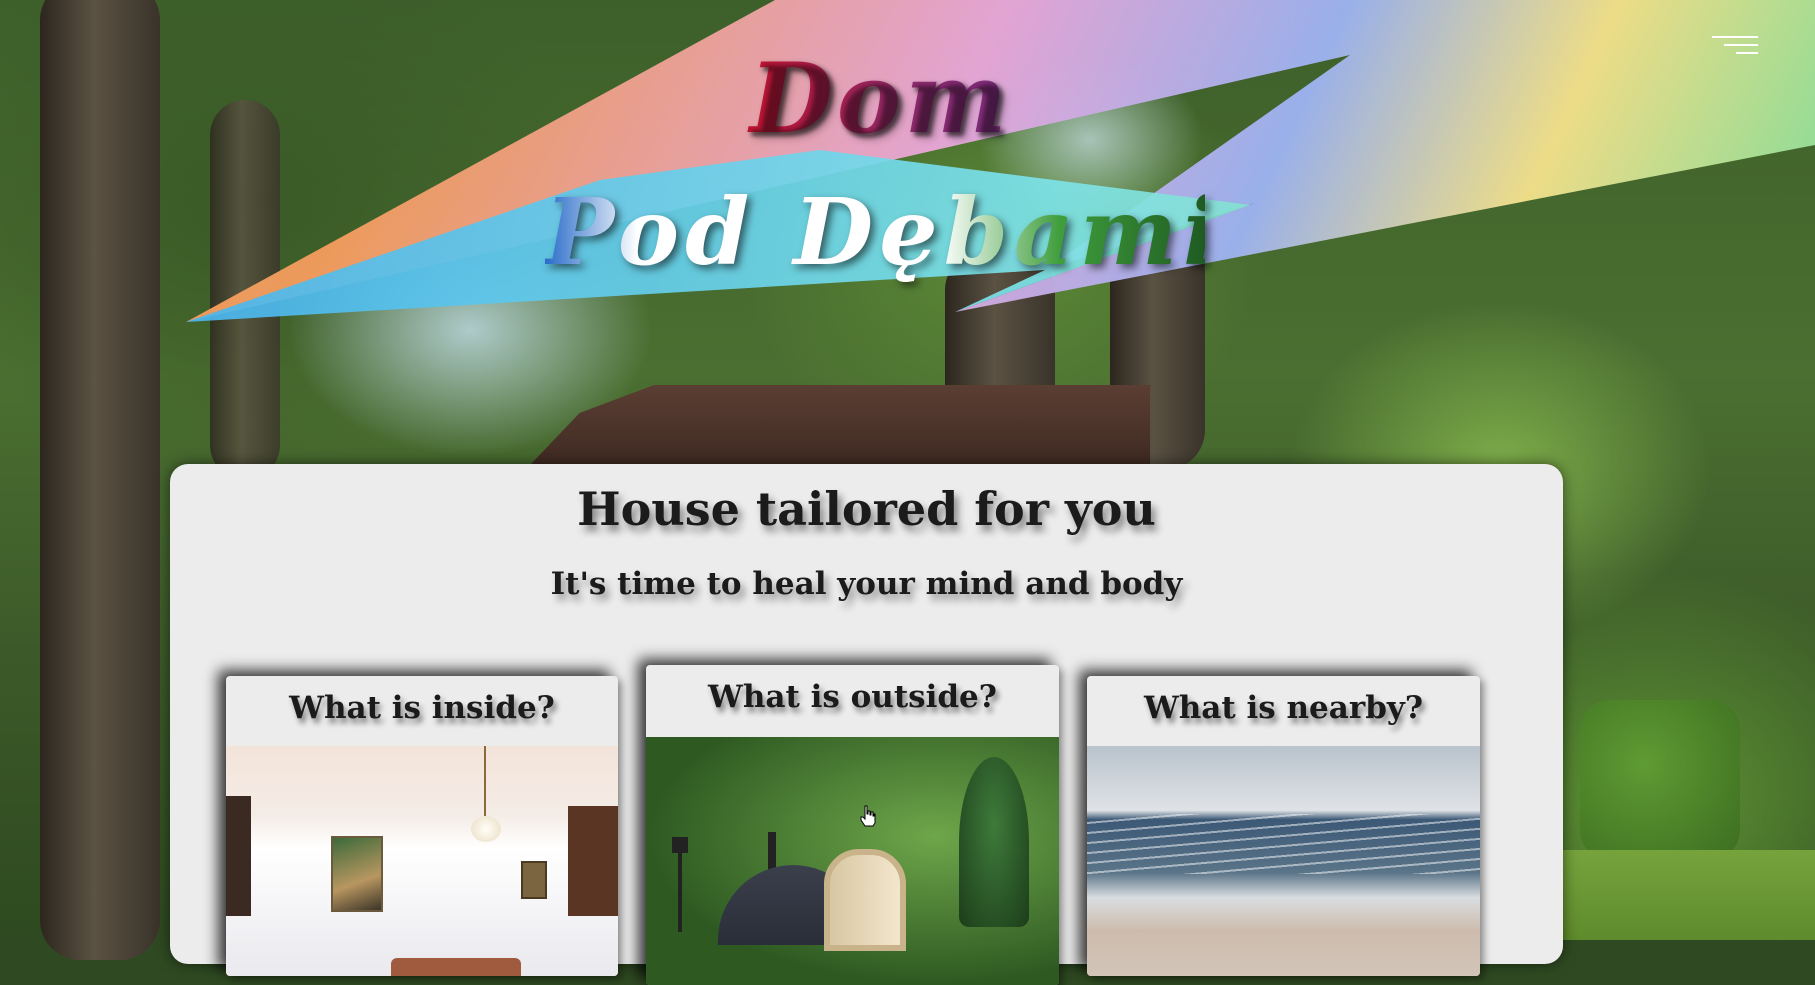 The height and width of the screenshot is (985, 1815). I want to click on beach-photo, so click(1283, 861).